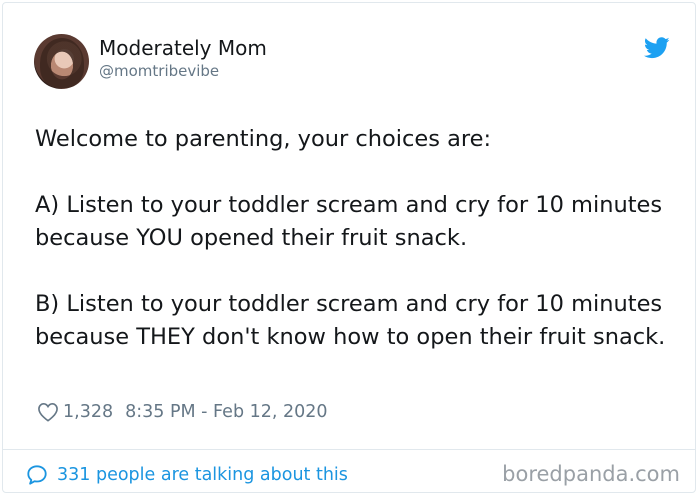 The height and width of the screenshot is (497, 700). I want to click on speech-bubble-icon, so click(37, 475).